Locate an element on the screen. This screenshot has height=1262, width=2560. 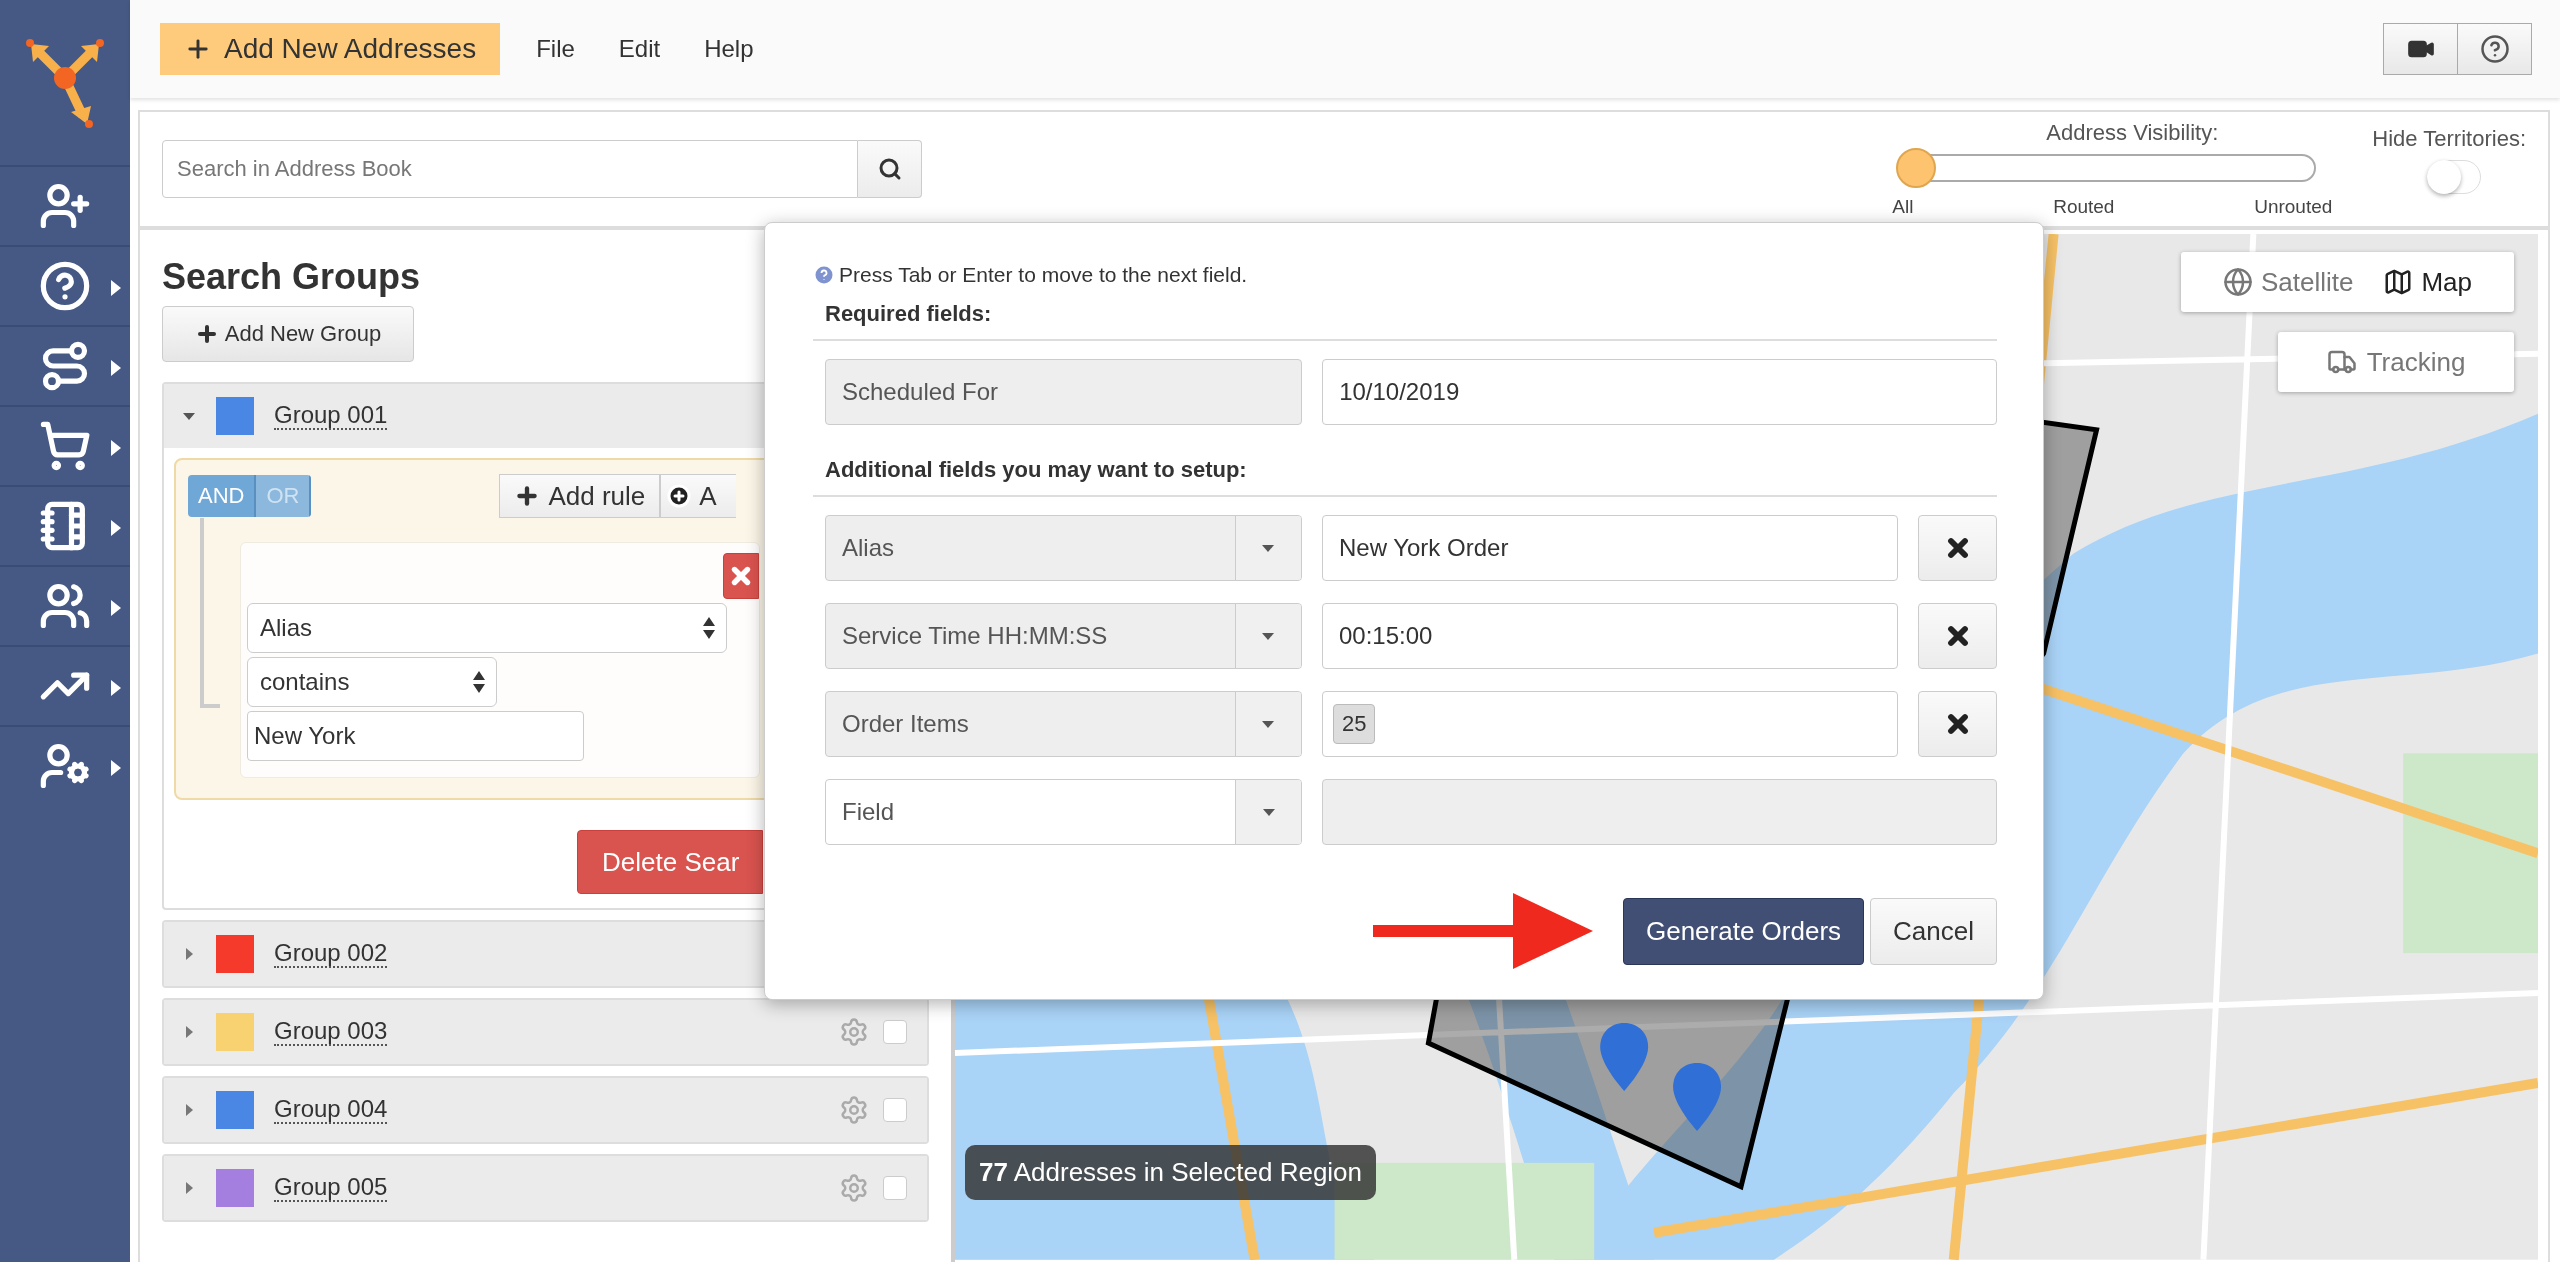
add-addresses-button: Add New Addresses is located at coordinates (330, 49).